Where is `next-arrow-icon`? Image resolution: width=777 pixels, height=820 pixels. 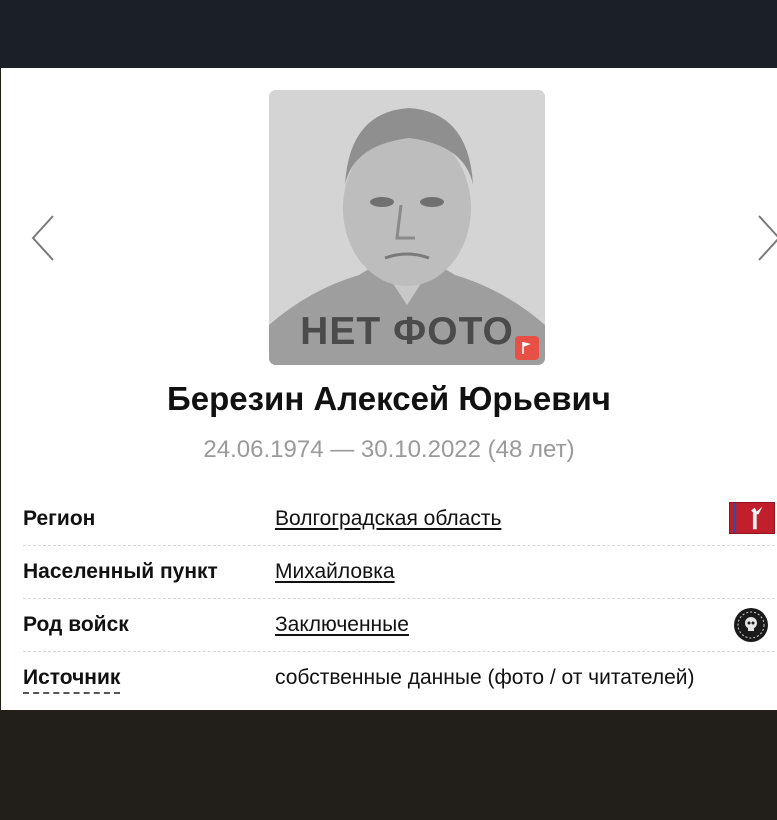
next-arrow-icon is located at coordinates (763, 238).